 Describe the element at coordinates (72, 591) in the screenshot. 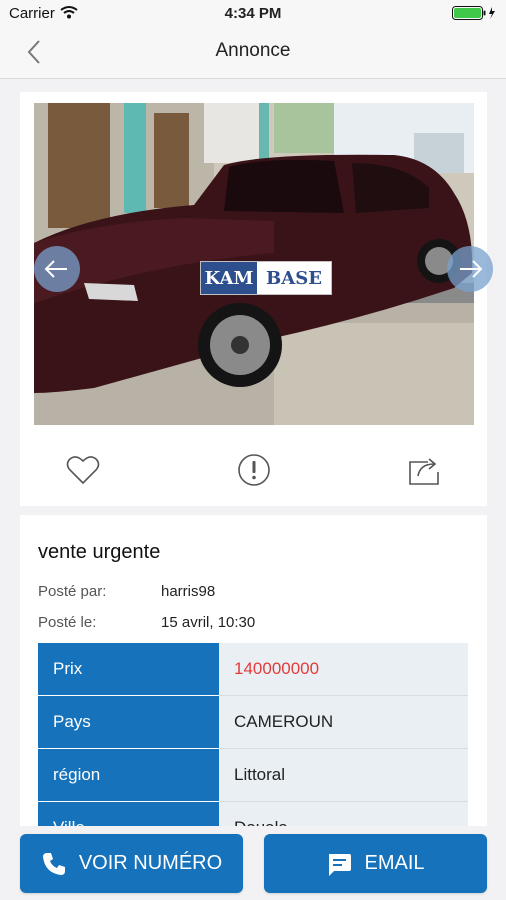

I see `posted-by-label: Posté par:` at that location.